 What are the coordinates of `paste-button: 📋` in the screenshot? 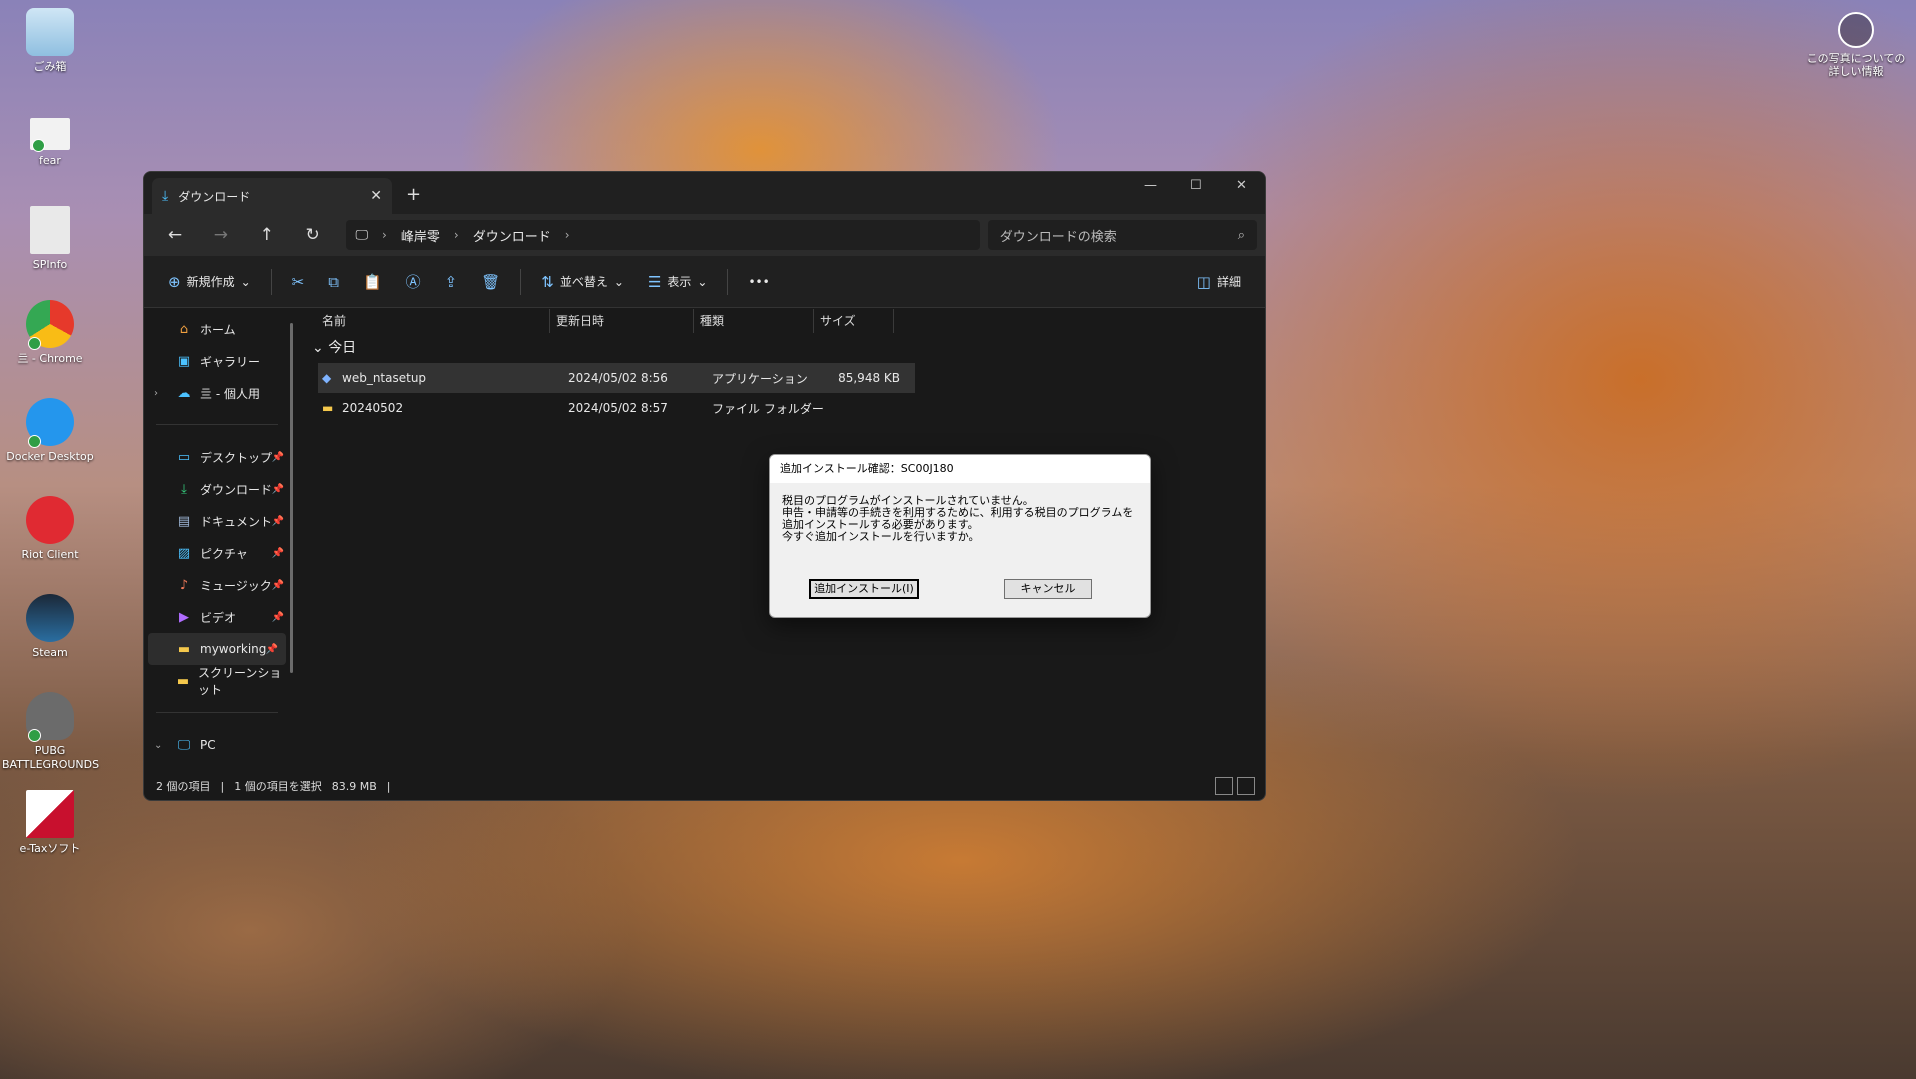 It's located at (372, 282).